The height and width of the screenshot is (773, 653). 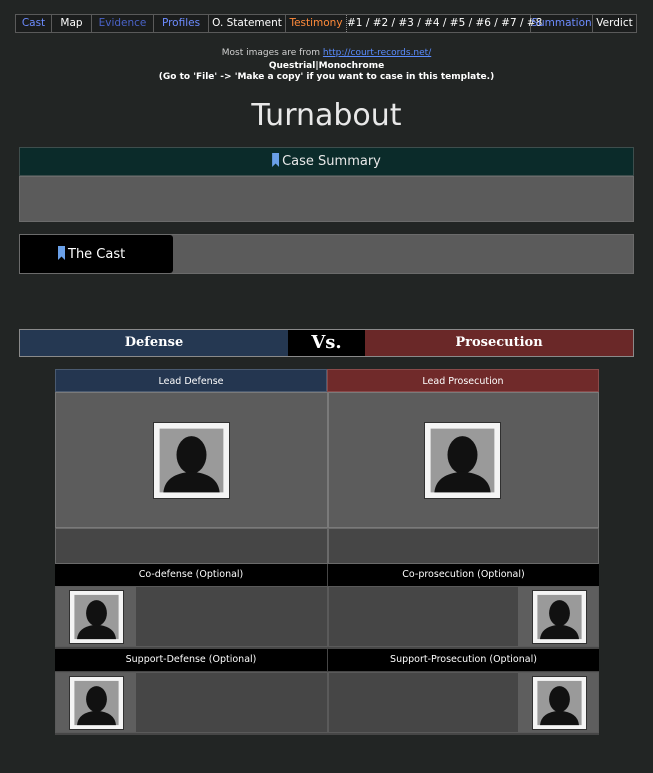 I want to click on co-prosecution-header: Co-prosecution (Optional), so click(x=463, y=575).